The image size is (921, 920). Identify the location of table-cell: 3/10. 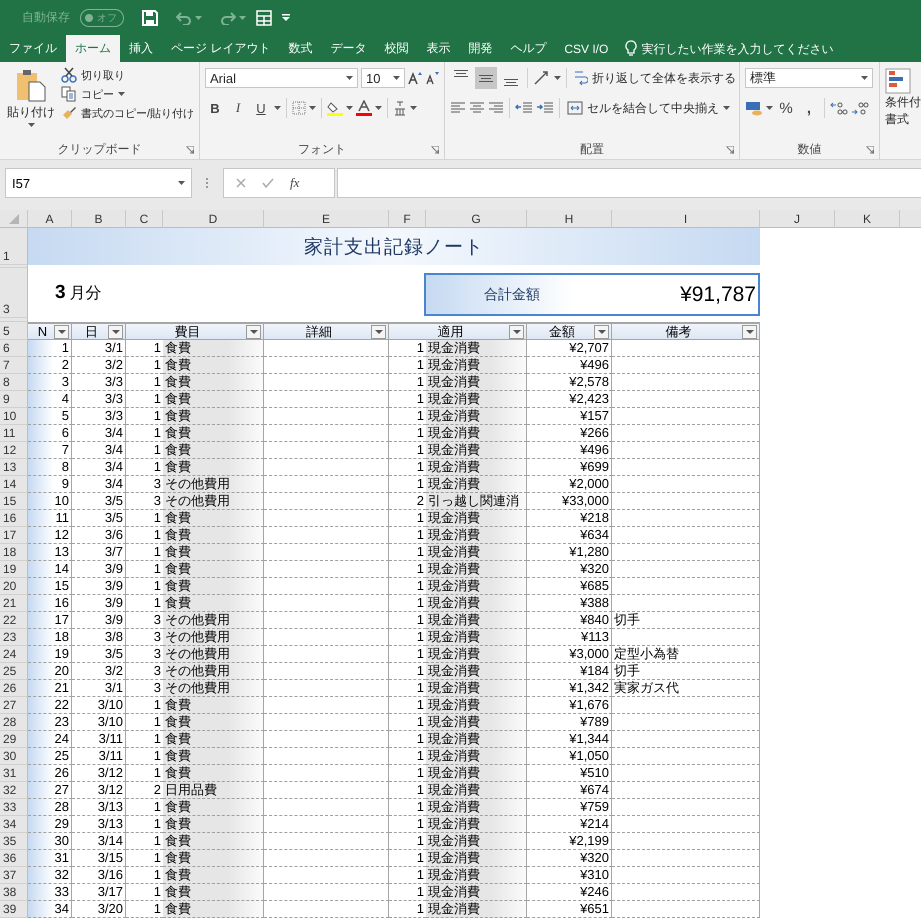
(99, 705).